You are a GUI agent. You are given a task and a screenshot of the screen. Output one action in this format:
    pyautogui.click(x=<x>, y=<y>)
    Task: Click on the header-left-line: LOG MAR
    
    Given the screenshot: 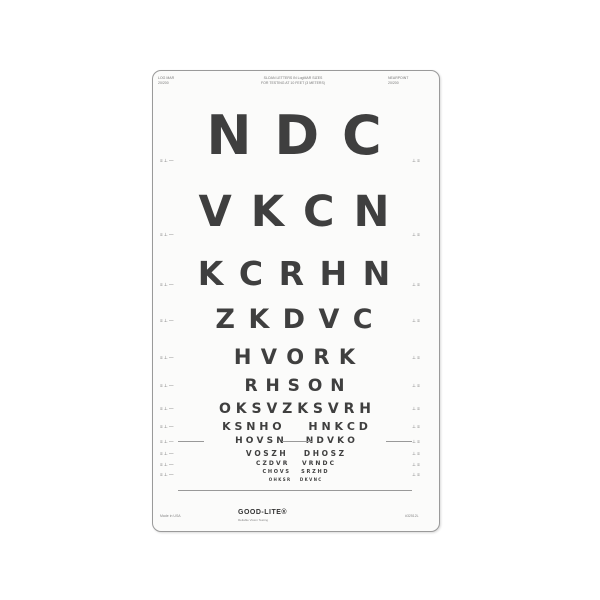 What is the action you would take?
    pyautogui.click(x=166, y=78)
    